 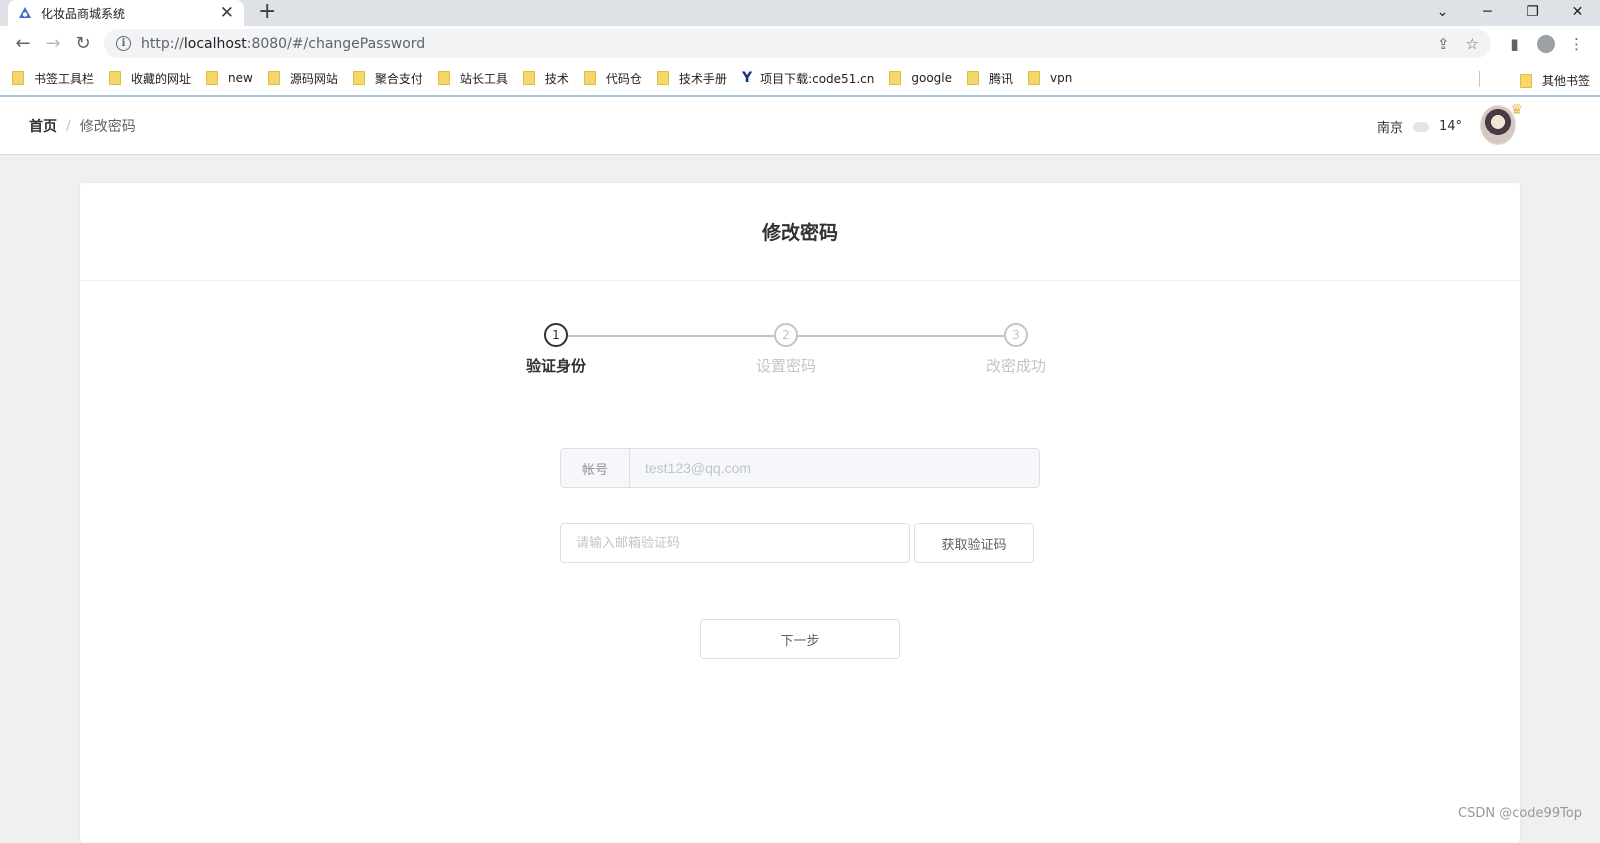 I want to click on account-label: 帐号, so click(x=595, y=468).